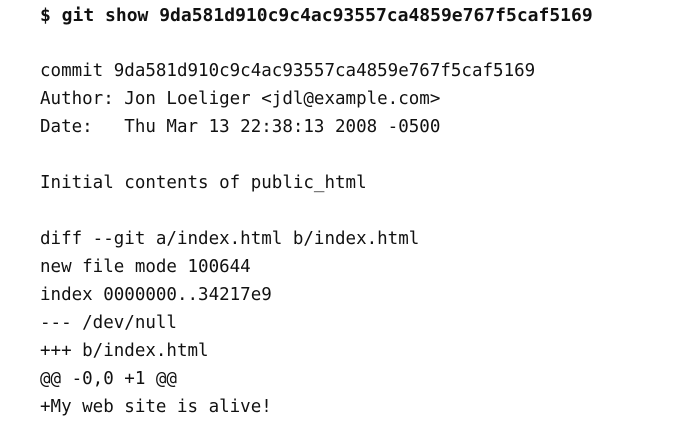 The image size is (675, 426). Describe the element at coordinates (240, 127) in the screenshot. I see `date-line: Date: Thu Mar 13 22:38:13 2008 -0500` at that location.